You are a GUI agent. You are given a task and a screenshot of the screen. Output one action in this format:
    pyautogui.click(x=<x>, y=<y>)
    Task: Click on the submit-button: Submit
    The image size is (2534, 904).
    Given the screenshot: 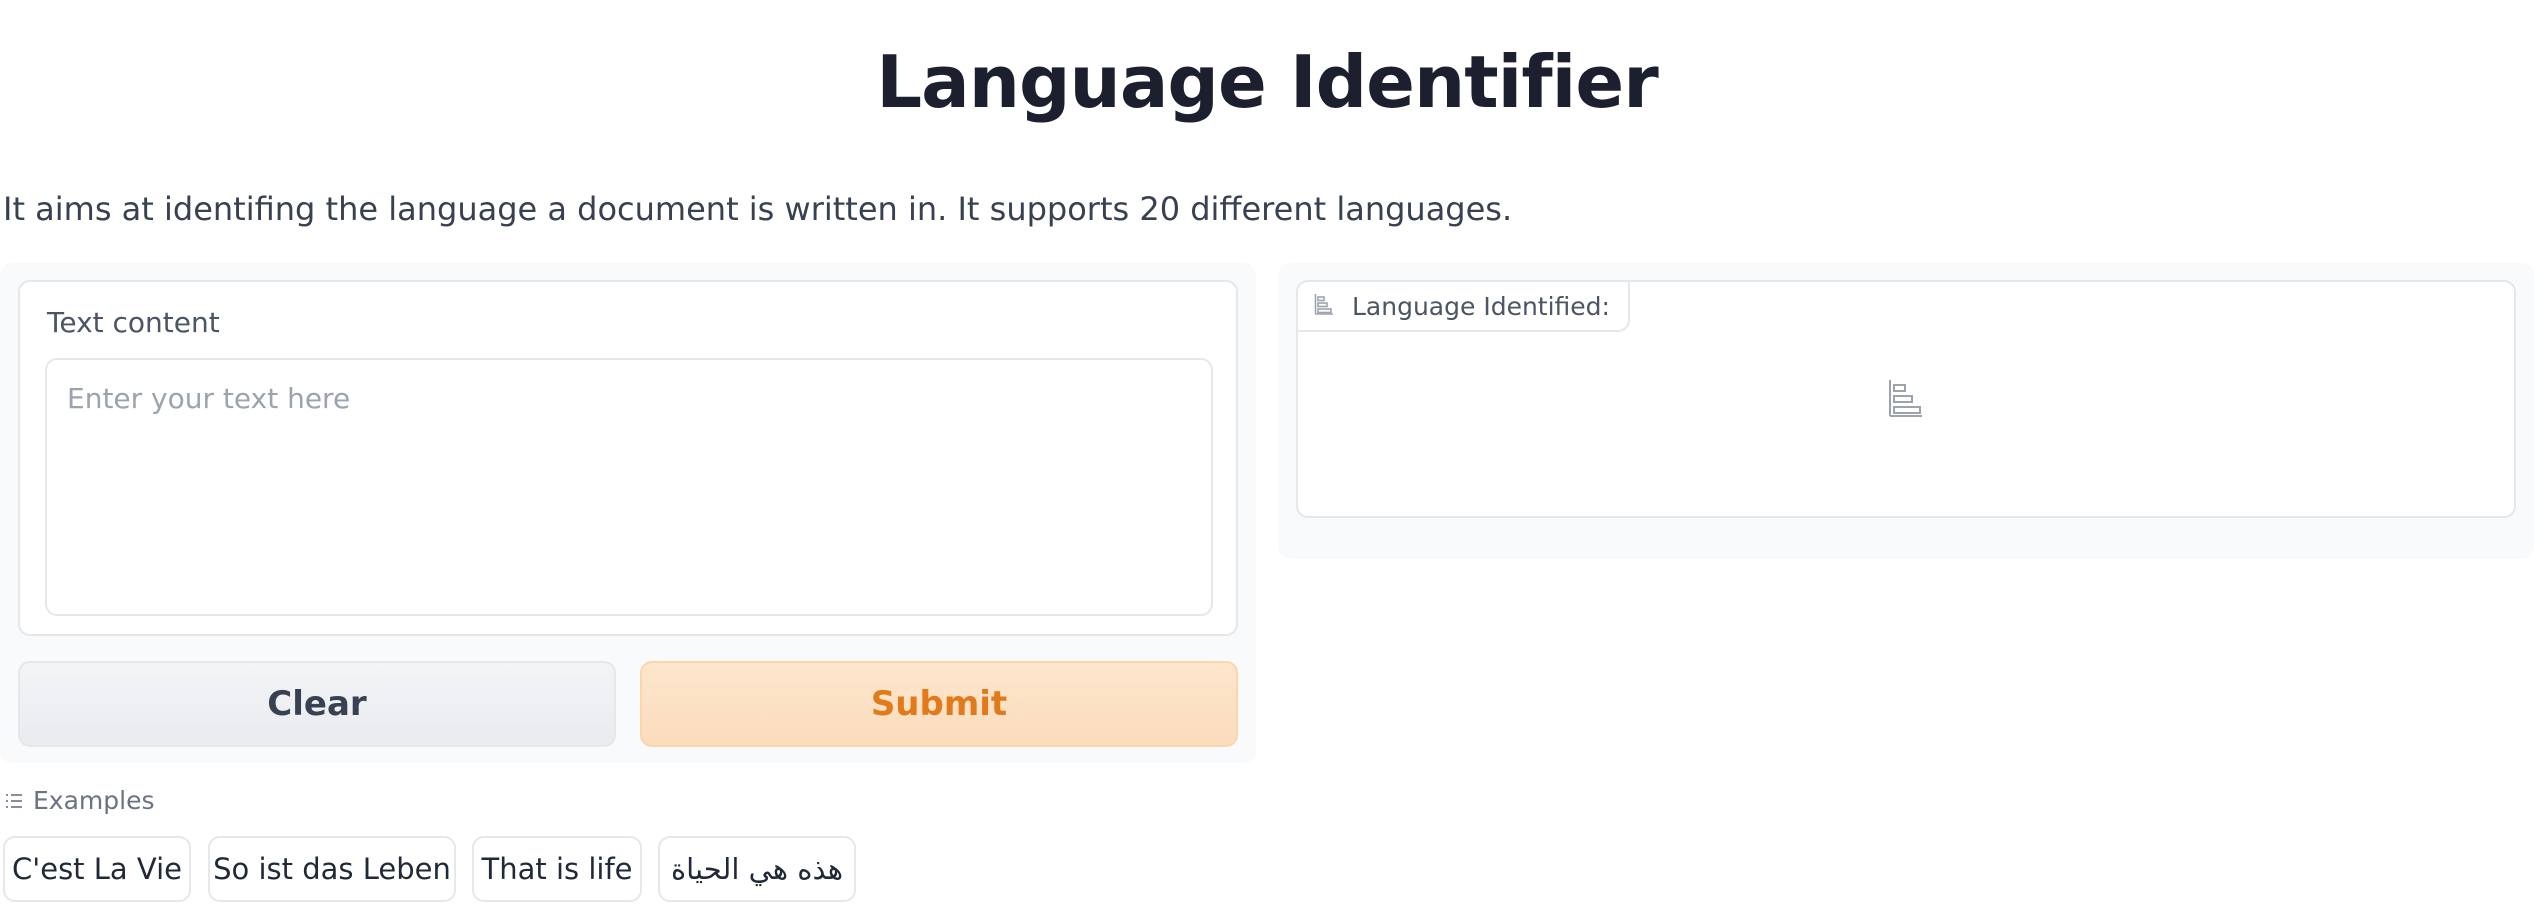 What is the action you would take?
    pyautogui.click(x=939, y=704)
    